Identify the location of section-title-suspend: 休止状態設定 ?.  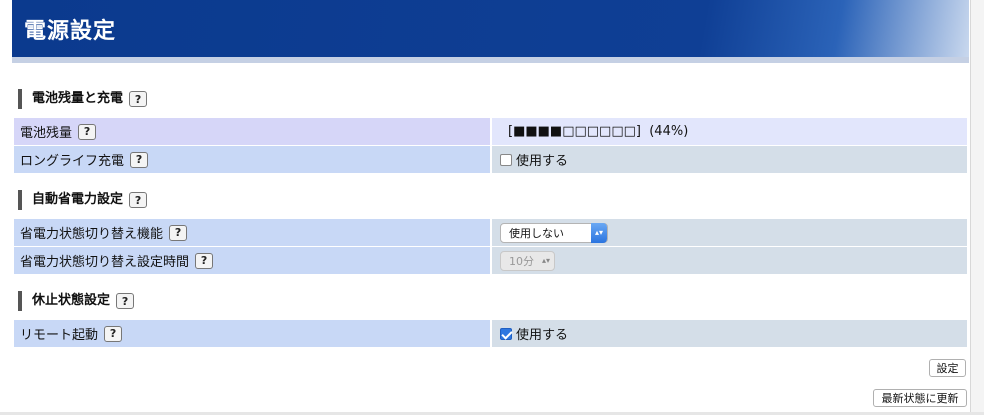
(76, 301).